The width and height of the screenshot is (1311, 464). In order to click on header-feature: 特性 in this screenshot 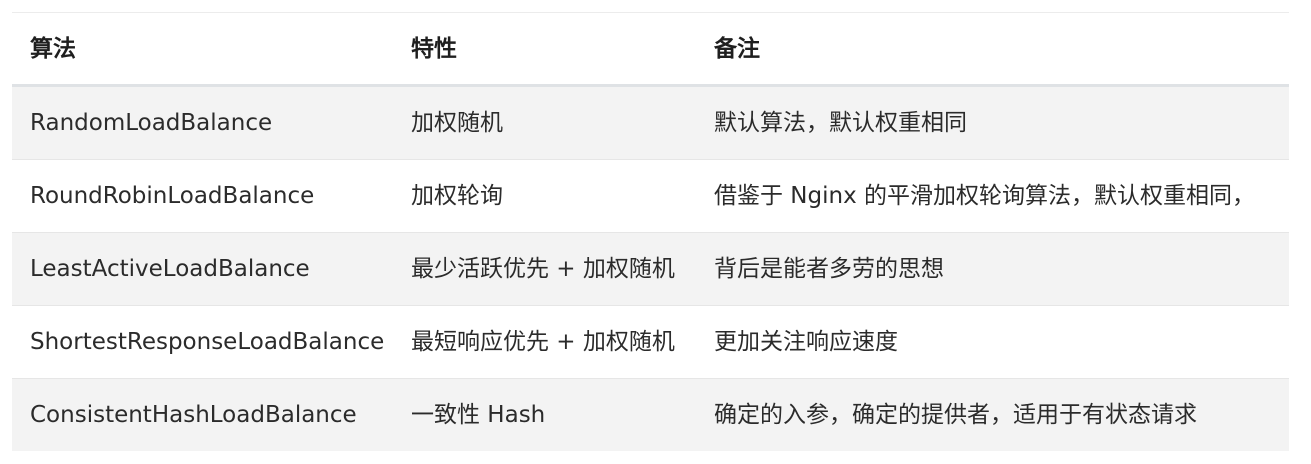, I will do `click(434, 48)`.